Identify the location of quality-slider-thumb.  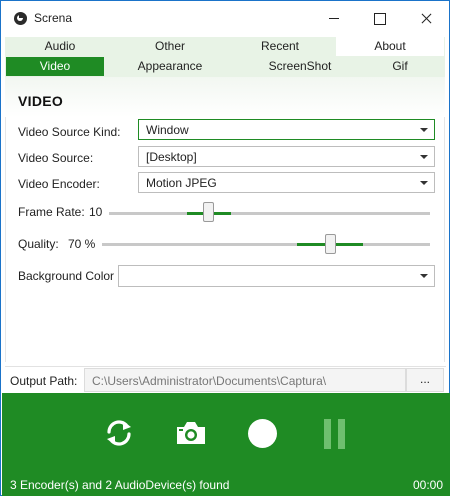
(330, 244).